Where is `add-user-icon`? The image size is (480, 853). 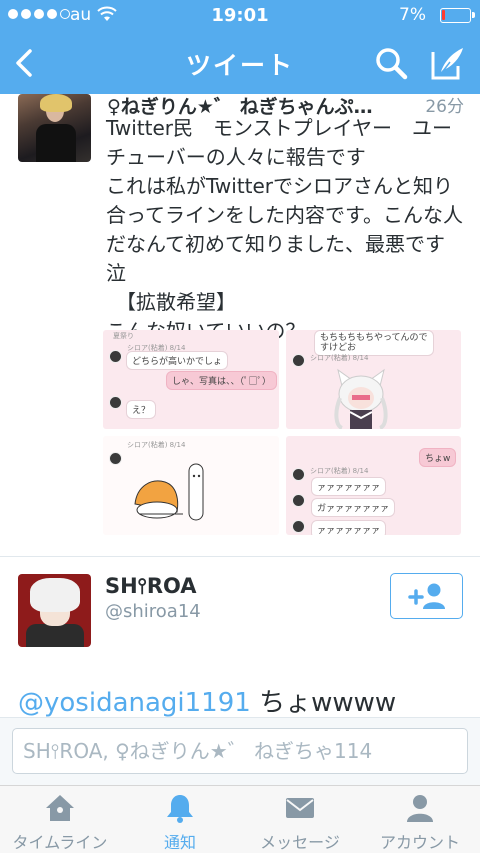
add-user-icon is located at coordinates (426, 596).